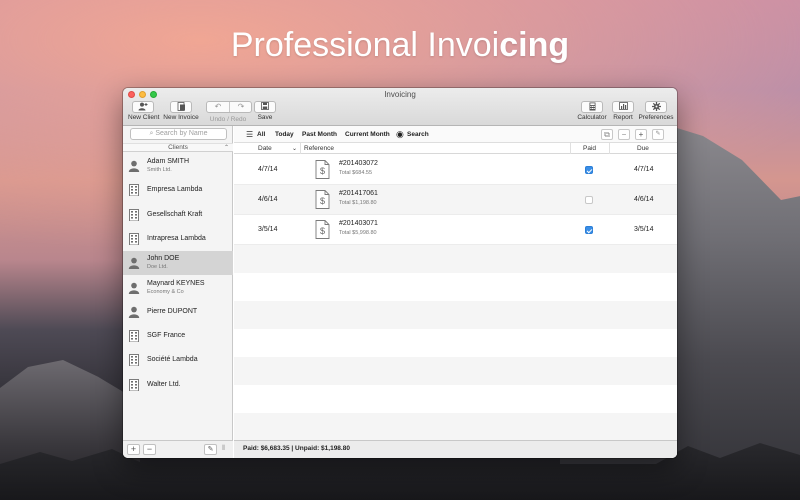  I want to click on client-row: Pierre DUPONT, so click(178, 312).